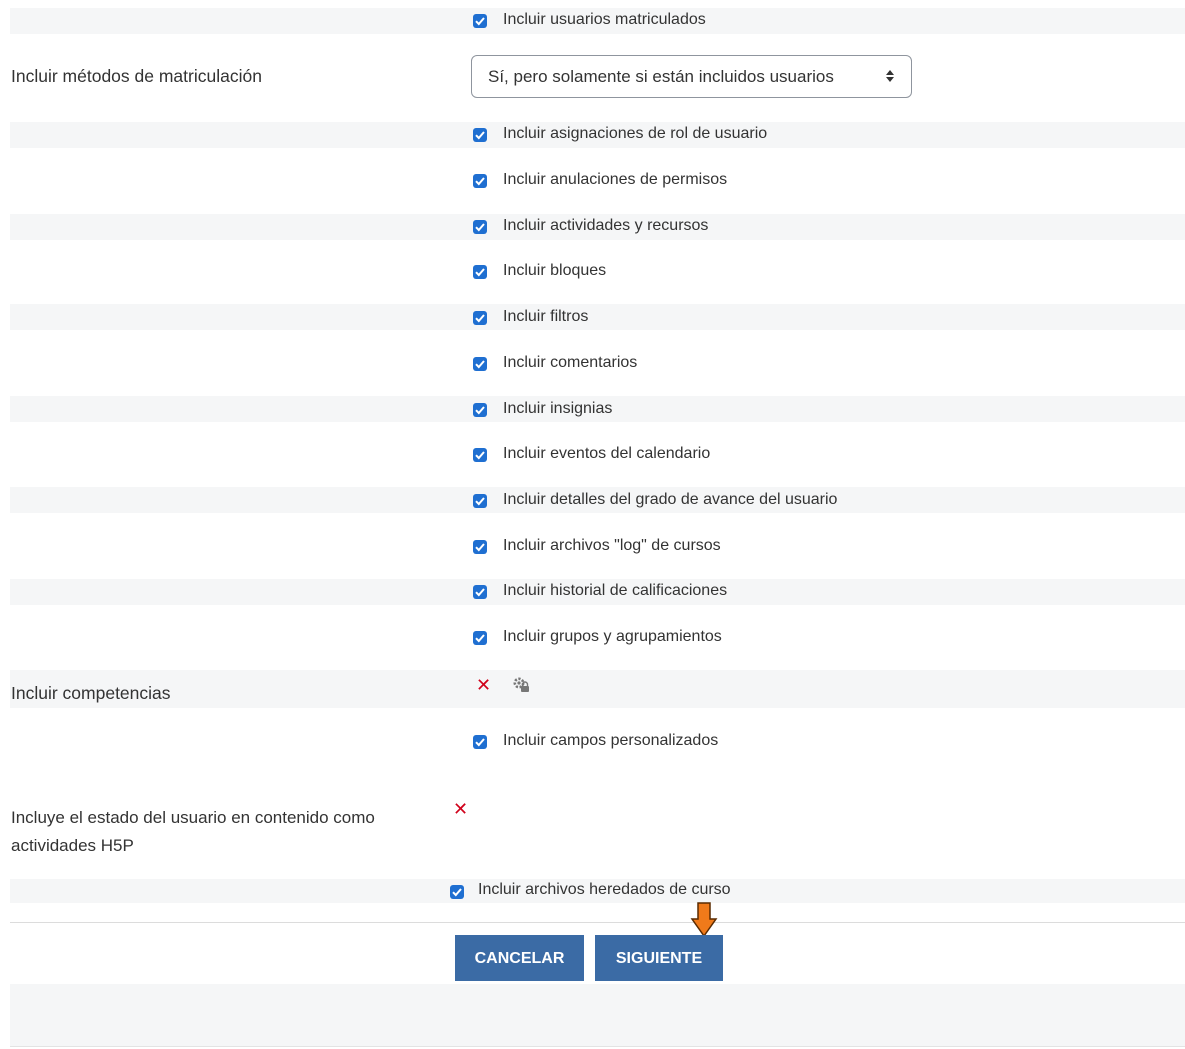 This screenshot has width=1185, height=1049. Describe the element at coordinates (604, 889) in the screenshot. I see `option-label: Incluir archivos heredados de curso` at that location.